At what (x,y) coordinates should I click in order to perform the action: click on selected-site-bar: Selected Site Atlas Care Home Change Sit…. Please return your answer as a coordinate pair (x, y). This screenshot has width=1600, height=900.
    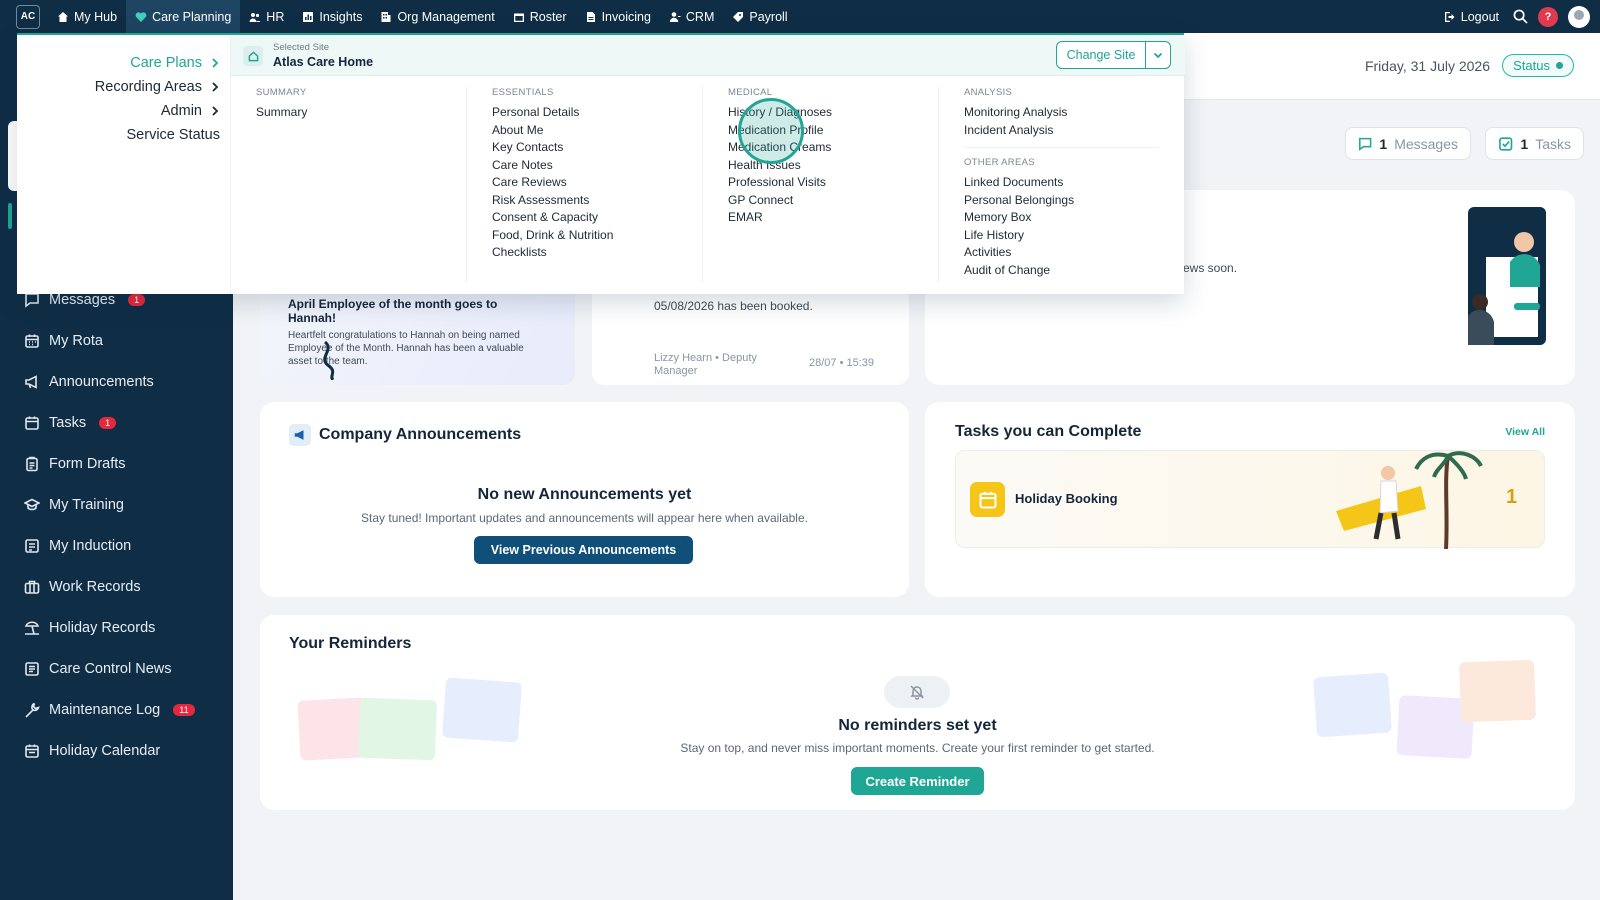
    Looking at the image, I should click on (708, 55).